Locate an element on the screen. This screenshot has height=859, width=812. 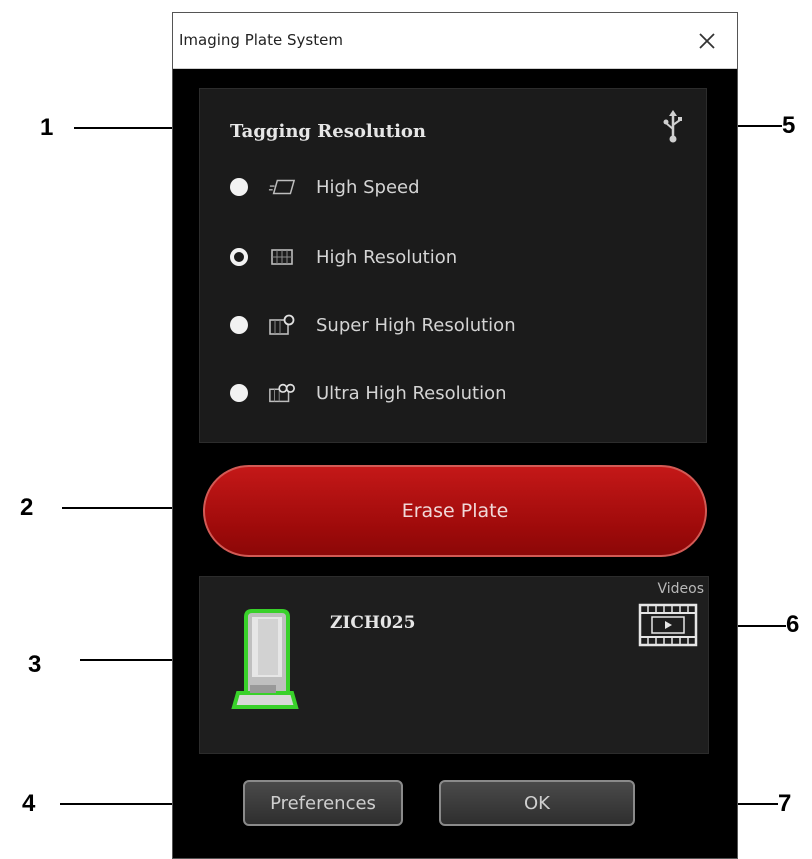
ok-button: OK is located at coordinates (537, 803).